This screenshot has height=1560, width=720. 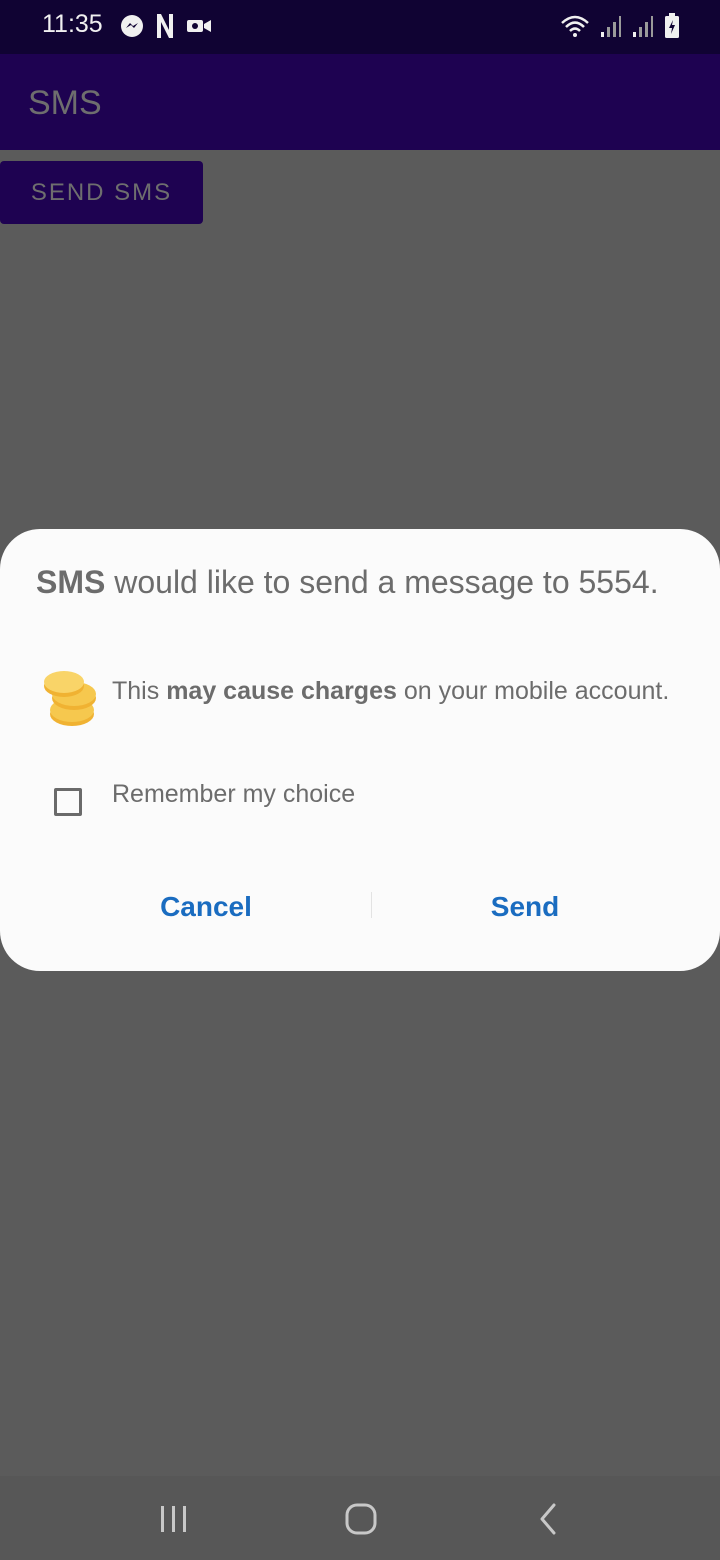 I want to click on status-notification-icons, so click(x=166, y=28).